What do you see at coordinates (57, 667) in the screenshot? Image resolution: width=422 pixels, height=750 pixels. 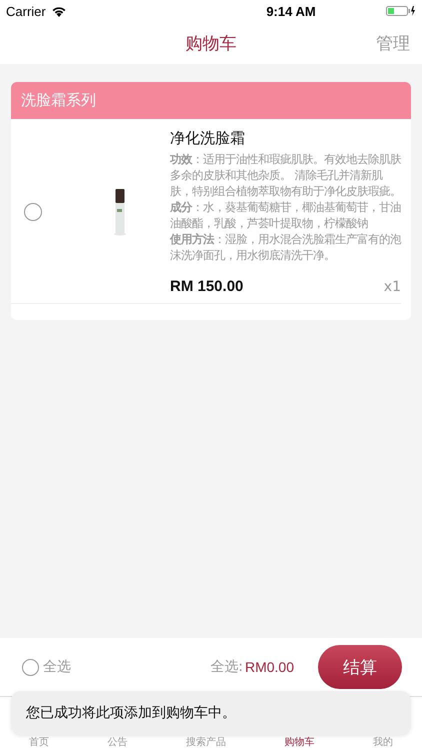 I see `select-all-label: 全选` at bounding box center [57, 667].